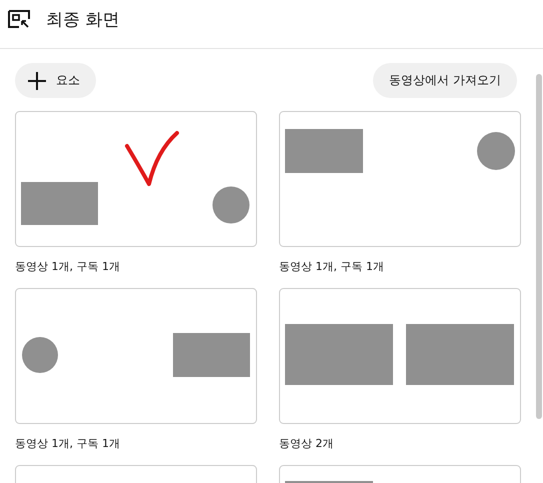 This screenshot has height=483, width=543. What do you see at coordinates (306, 443) in the screenshot?
I see `template-caption: 동영상 2개` at bounding box center [306, 443].